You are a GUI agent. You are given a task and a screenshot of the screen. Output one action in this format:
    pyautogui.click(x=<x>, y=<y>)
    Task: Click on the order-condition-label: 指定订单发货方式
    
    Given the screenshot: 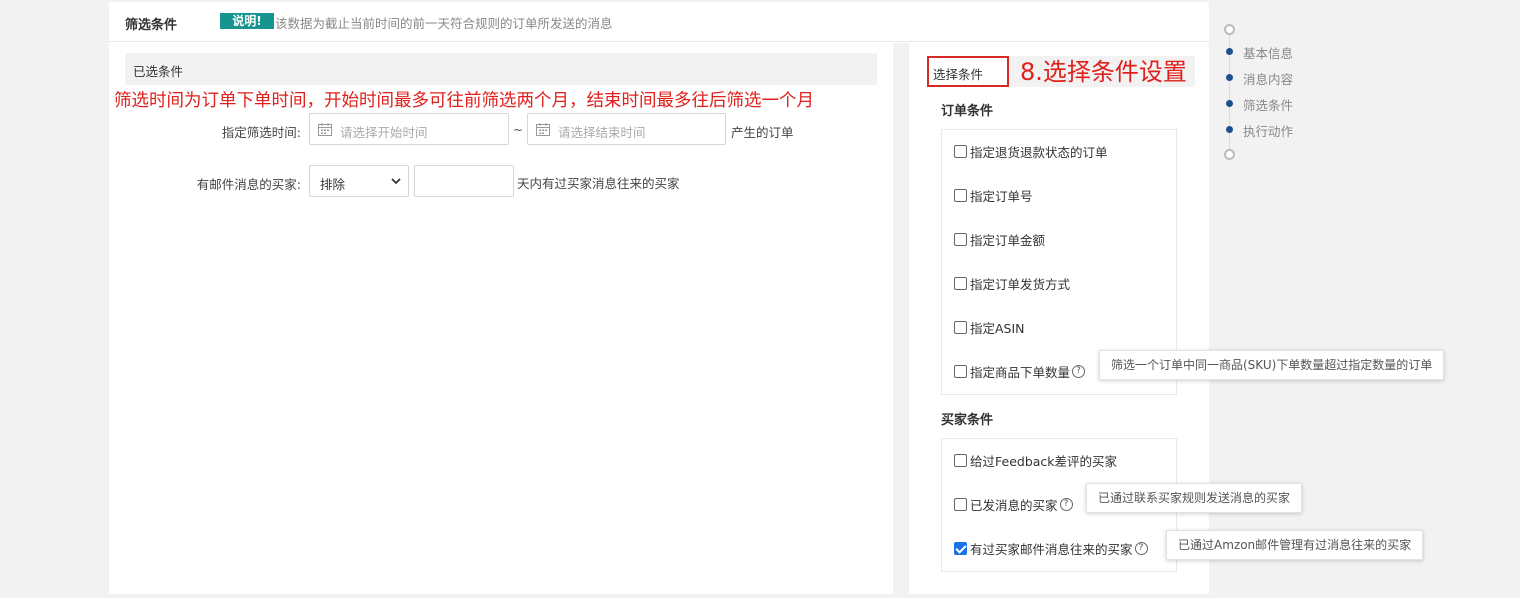 What is the action you would take?
    pyautogui.click(x=1020, y=284)
    